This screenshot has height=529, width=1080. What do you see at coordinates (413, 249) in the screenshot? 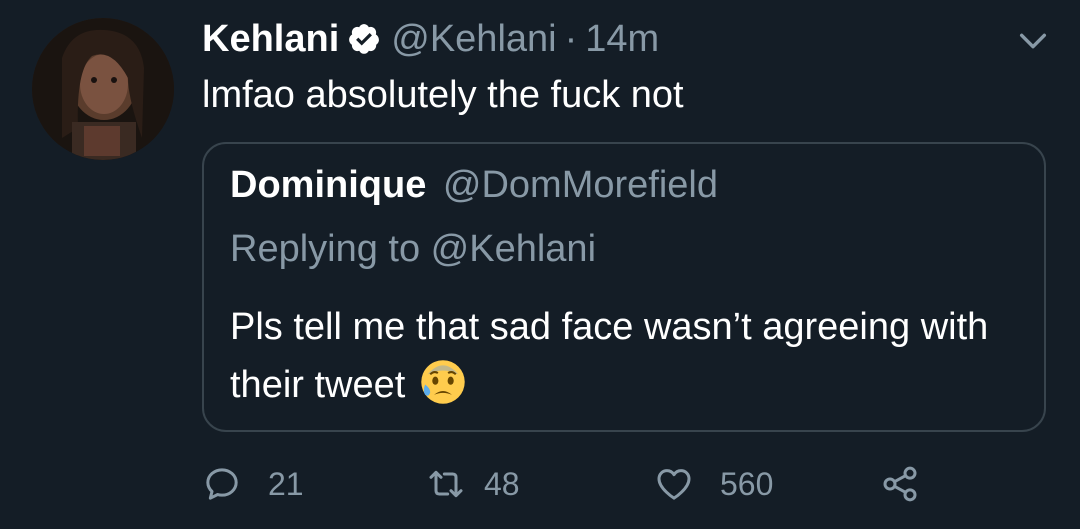
I see `replying-to-label: Replying to @Kehlani` at bounding box center [413, 249].